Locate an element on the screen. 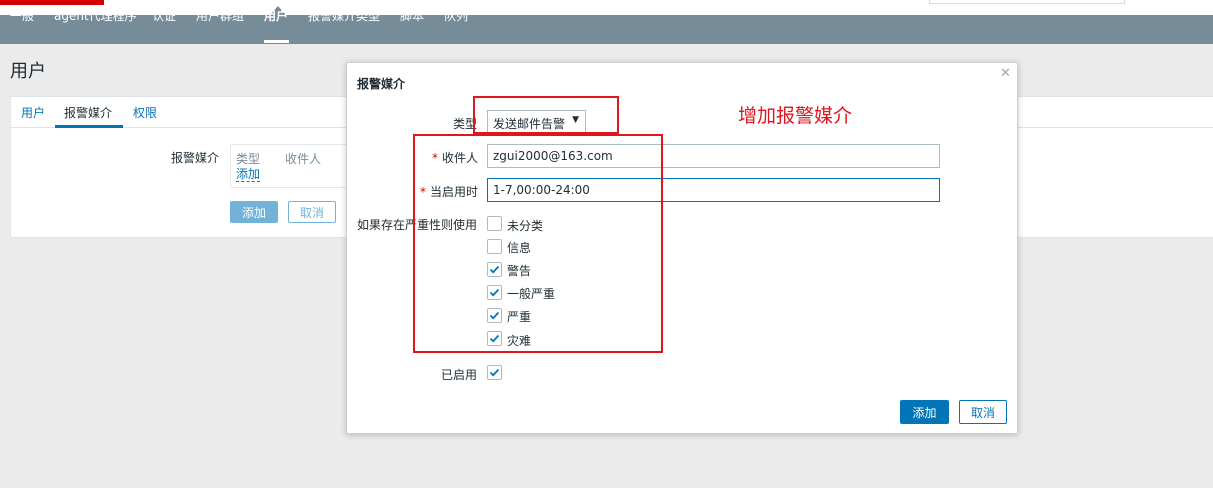 The width and height of the screenshot is (1213, 488). nav-item-user-groups: 用户群组 is located at coordinates (220, 15).